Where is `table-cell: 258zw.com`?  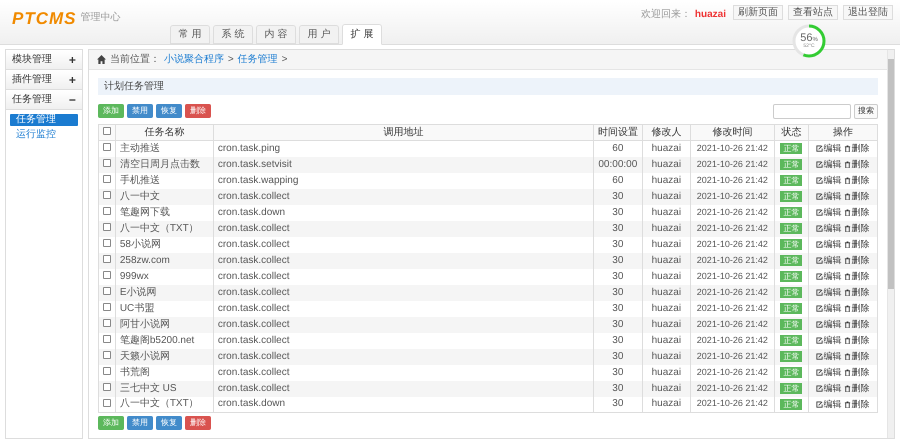 table-cell: 258zw.com is located at coordinates (145, 260).